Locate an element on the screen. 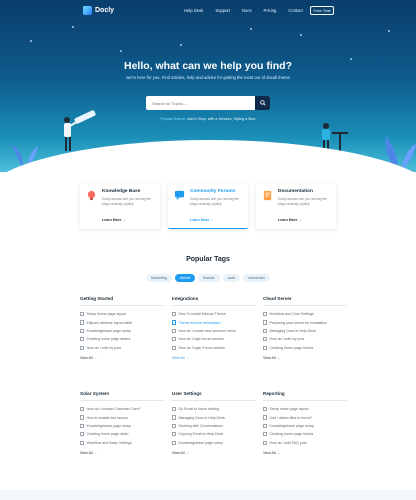  list-item: How do I login forum section is located at coordinates (214, 339).